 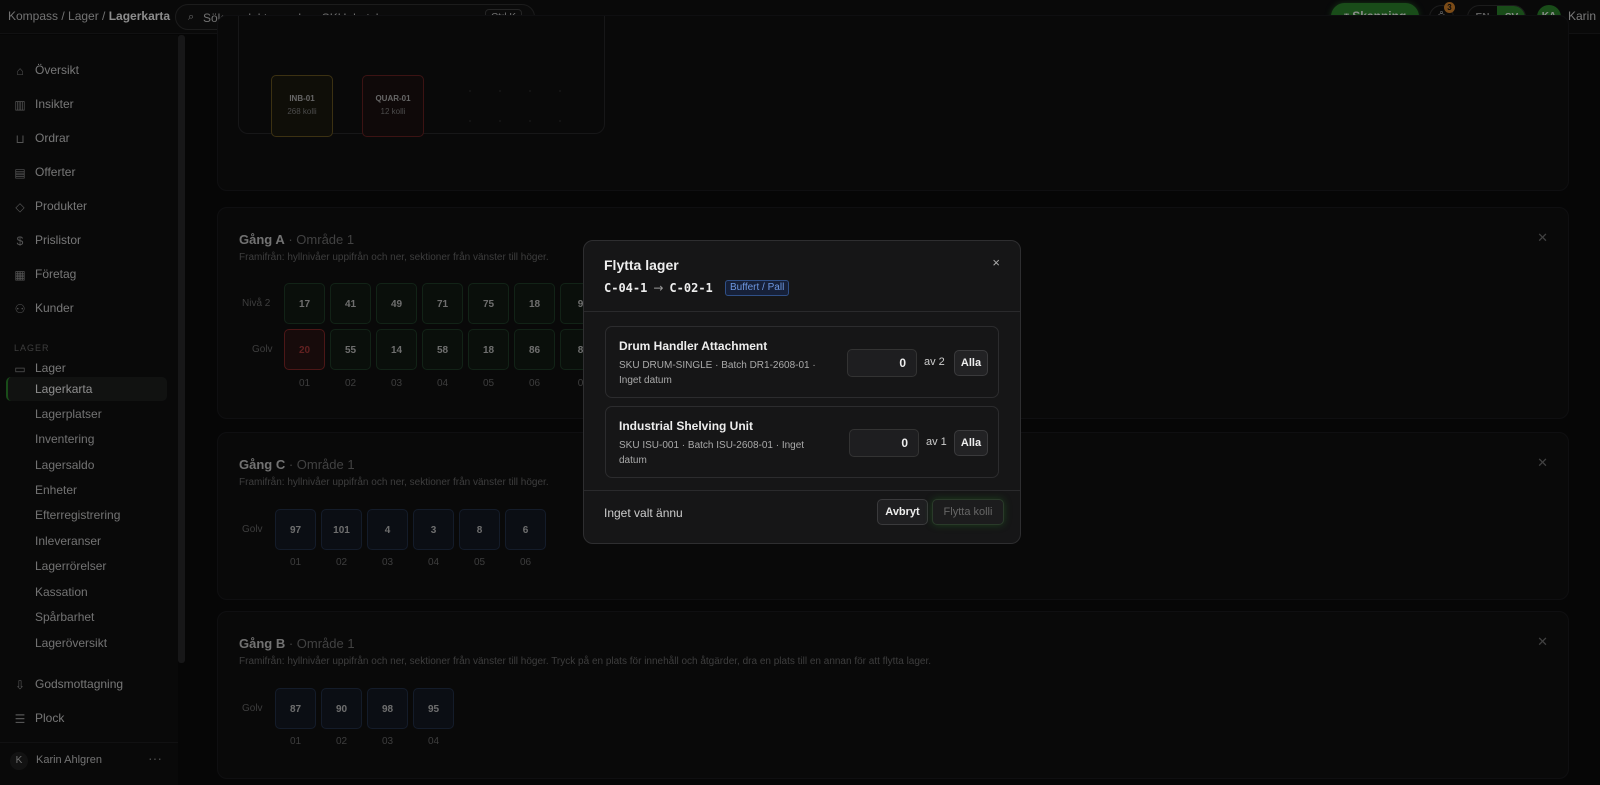 I want to click on item-name: Industrial Shelving Unit, so click(x=686, y=426).